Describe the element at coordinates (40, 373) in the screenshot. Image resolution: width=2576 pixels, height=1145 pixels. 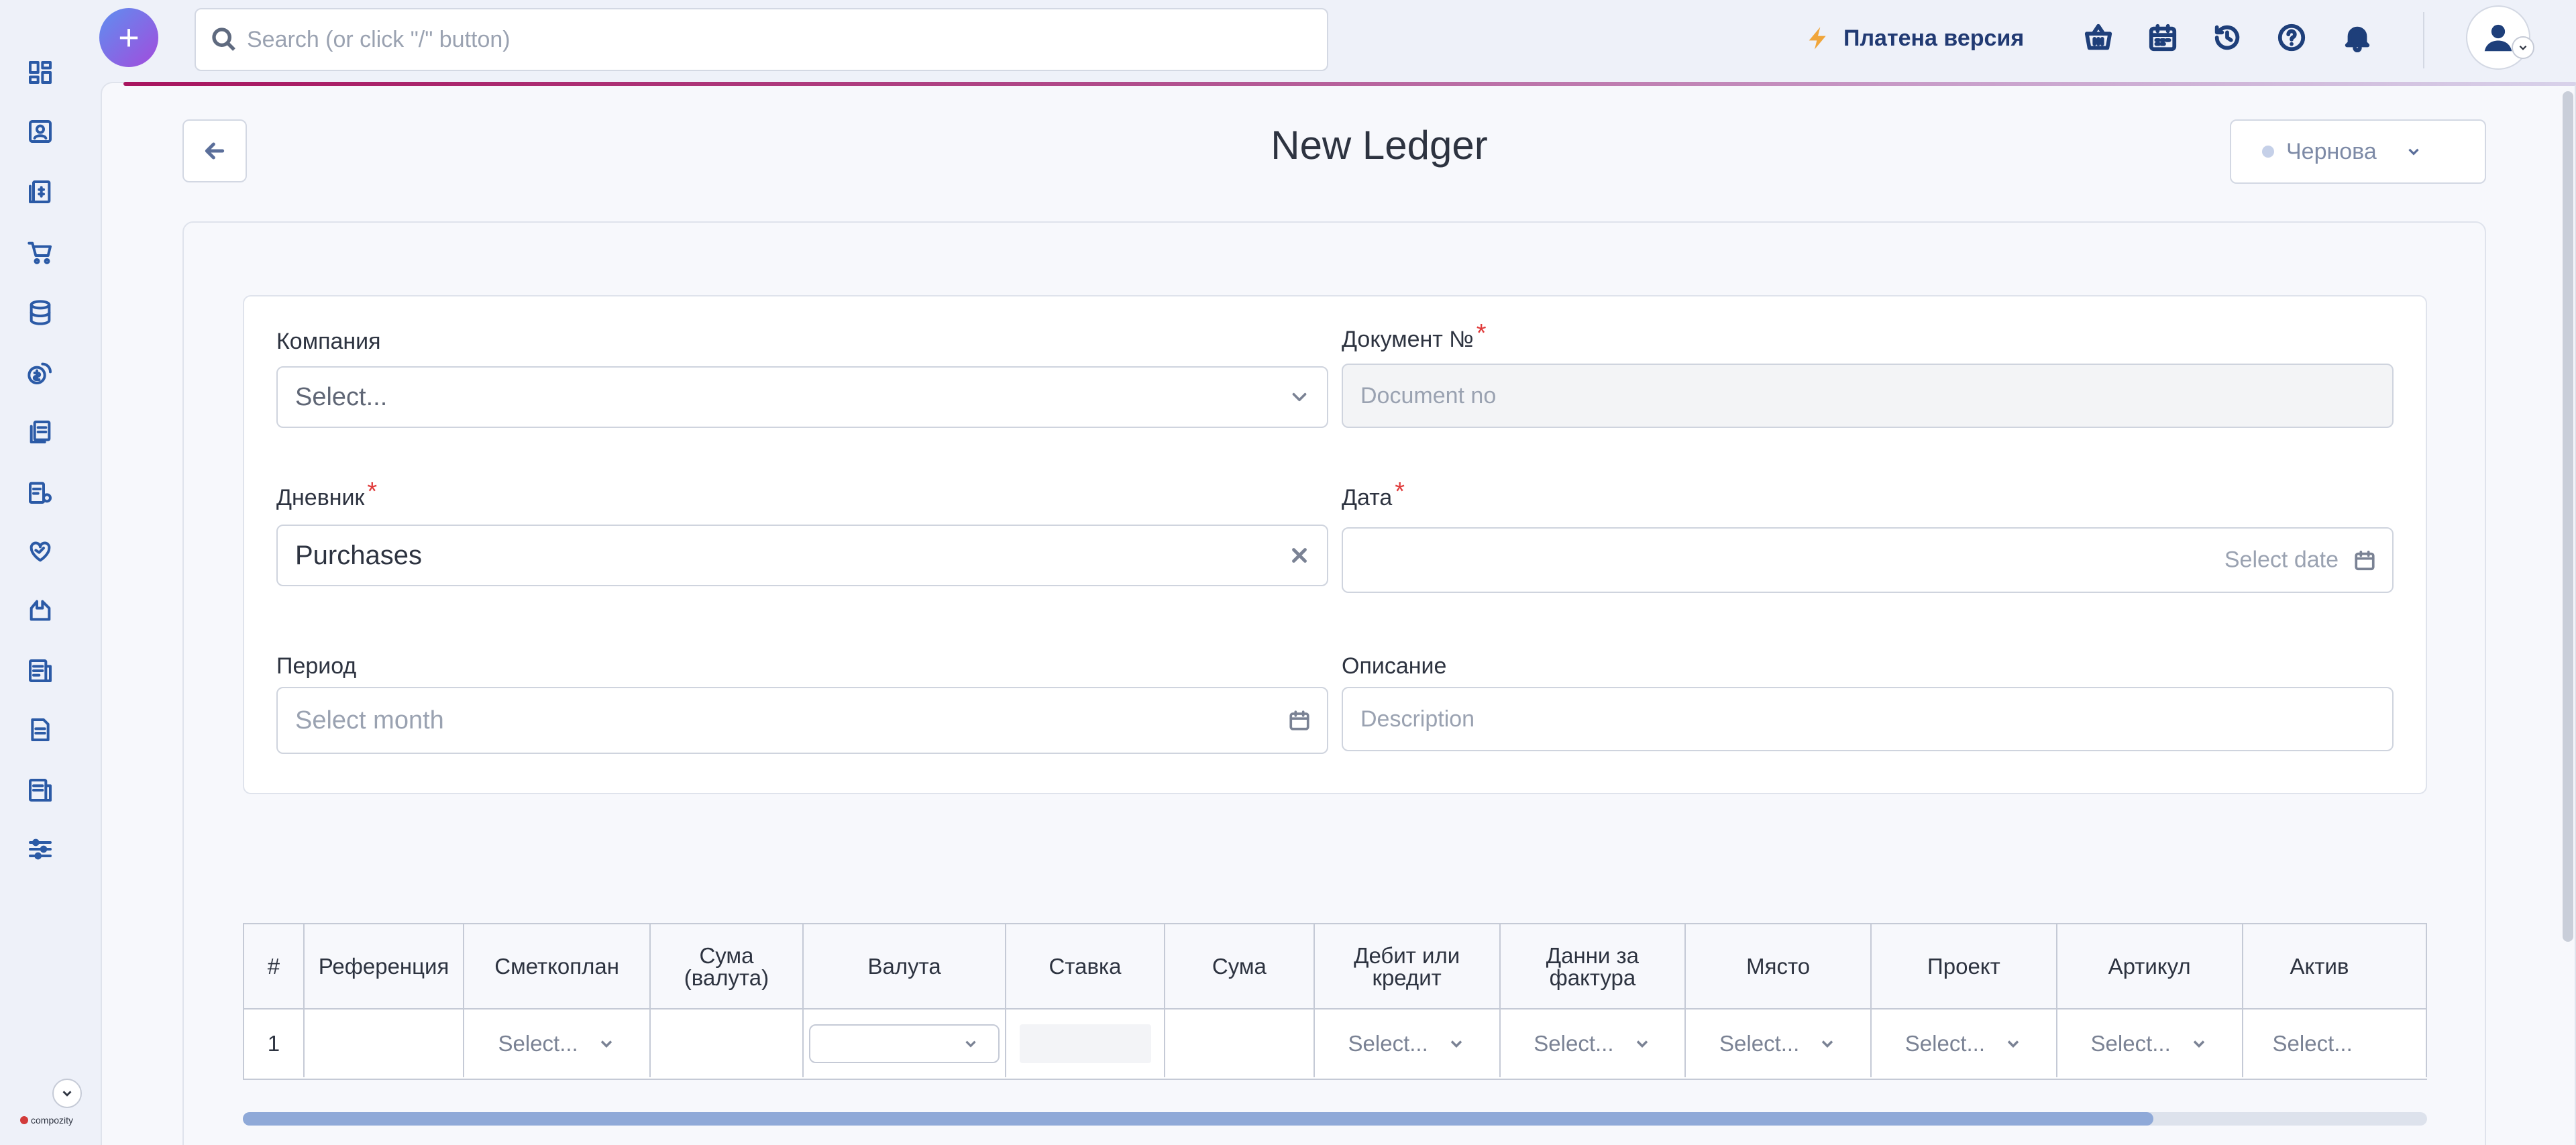
I see `coins-icon` at that location.